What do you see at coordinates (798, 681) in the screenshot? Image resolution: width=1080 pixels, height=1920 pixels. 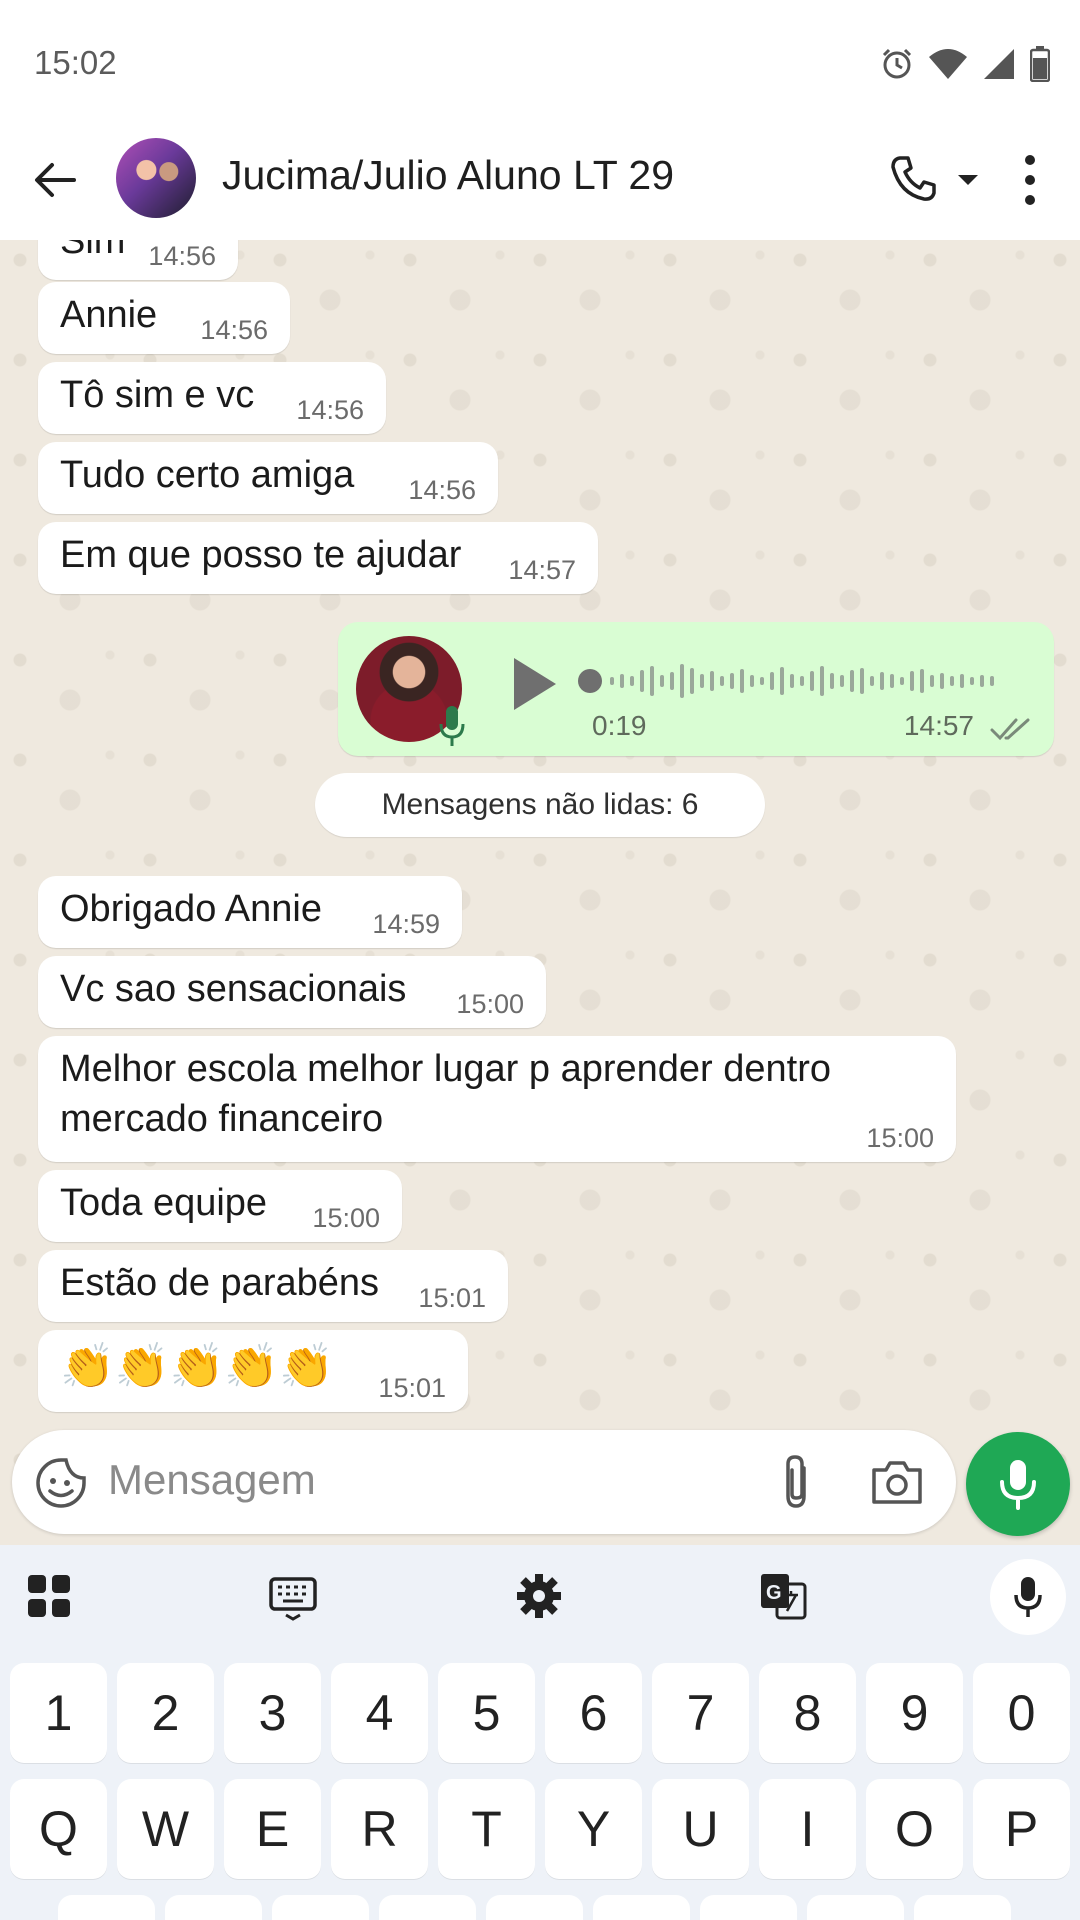 I see `audio-waveform` at bounding box center [798, 681].